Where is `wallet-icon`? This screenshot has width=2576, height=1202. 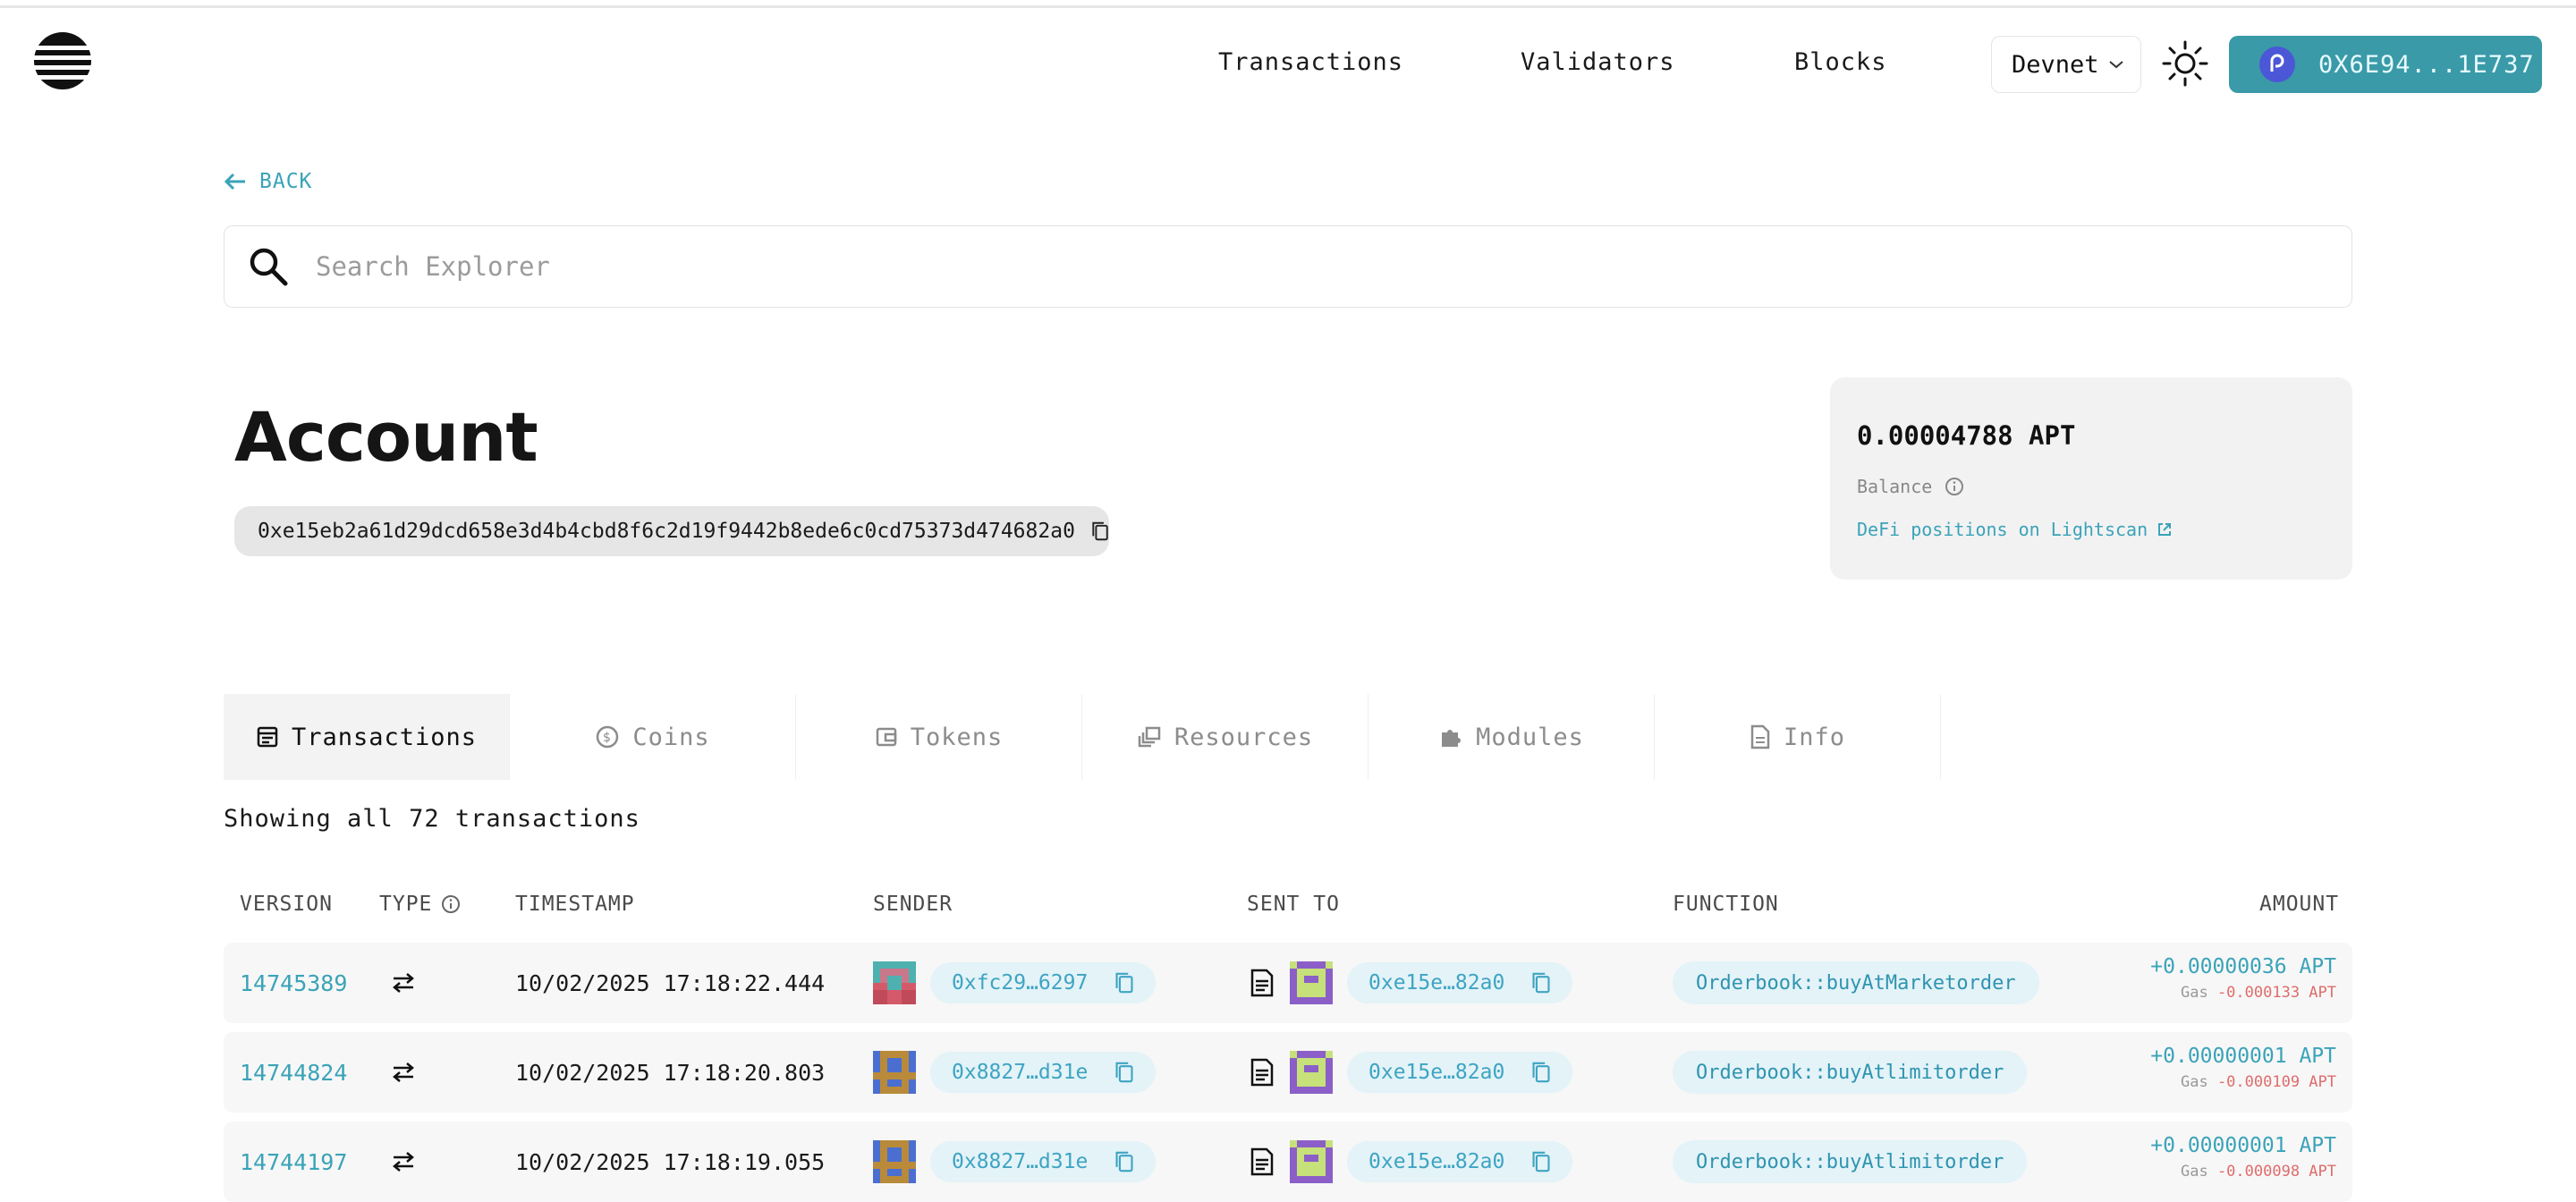 wallet-icon is located at coordinates (886, 737).